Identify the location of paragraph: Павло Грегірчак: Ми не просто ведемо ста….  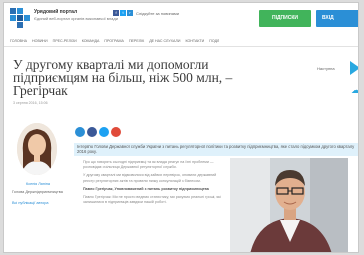
(152, 200).